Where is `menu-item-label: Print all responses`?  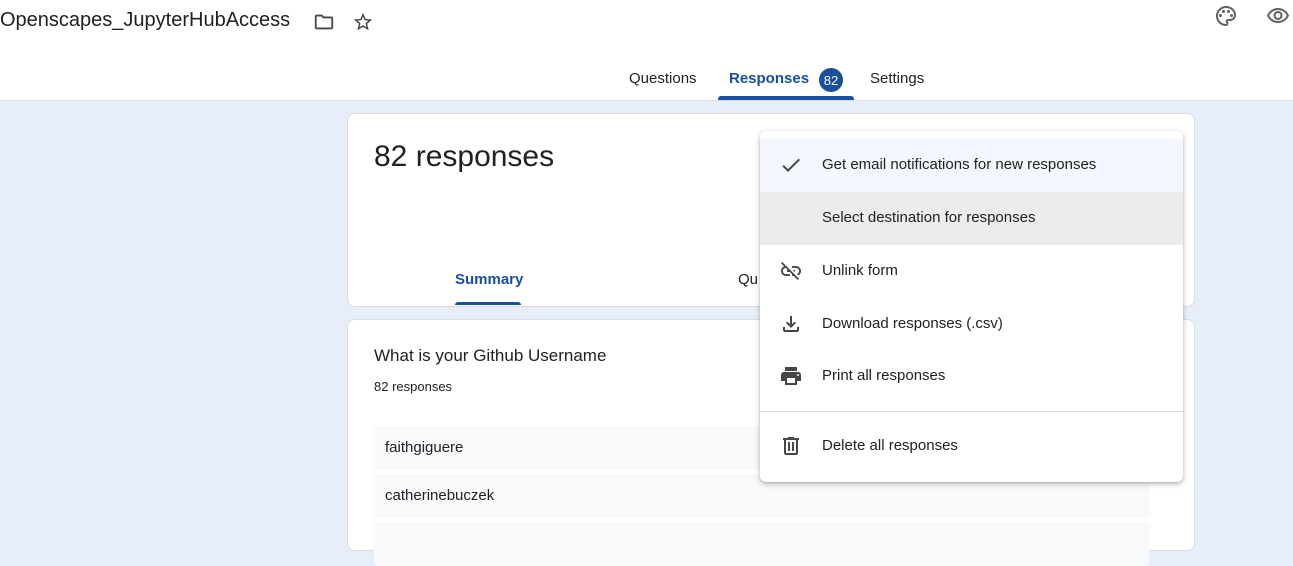
menu-item-label: Print all responses is located at coordinates (884, 375).